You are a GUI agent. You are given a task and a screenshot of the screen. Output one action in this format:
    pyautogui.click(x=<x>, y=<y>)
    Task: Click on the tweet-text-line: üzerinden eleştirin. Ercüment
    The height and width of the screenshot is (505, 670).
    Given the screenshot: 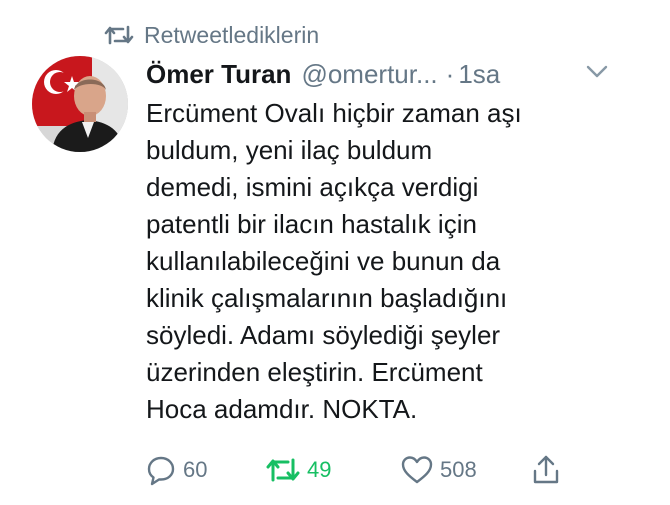 What is the action you would take?
    pyautogui.click(x=314, y=372)
    